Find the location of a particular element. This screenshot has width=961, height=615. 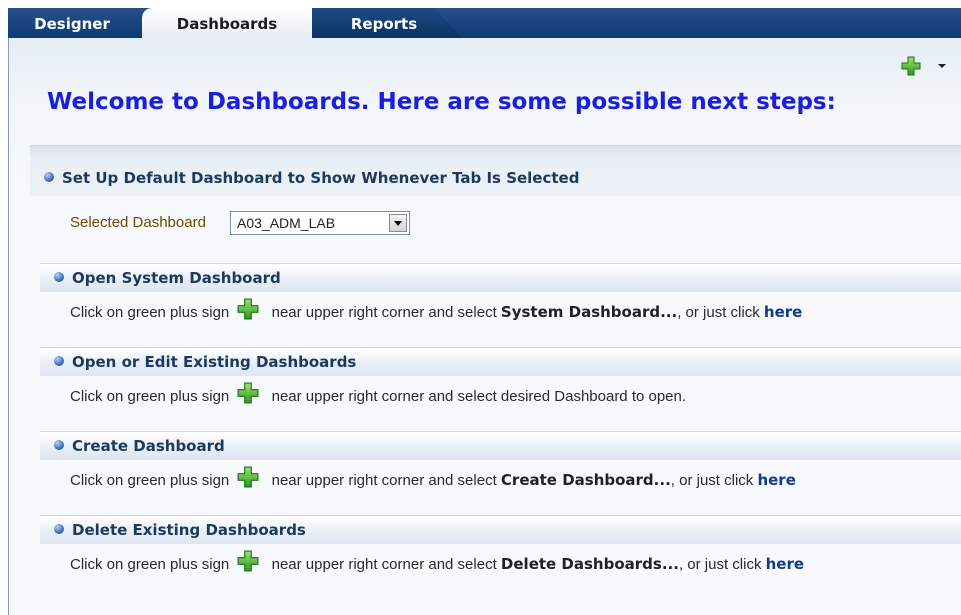

section-title: Open System Dashboard is located at coordinates (176, 278).